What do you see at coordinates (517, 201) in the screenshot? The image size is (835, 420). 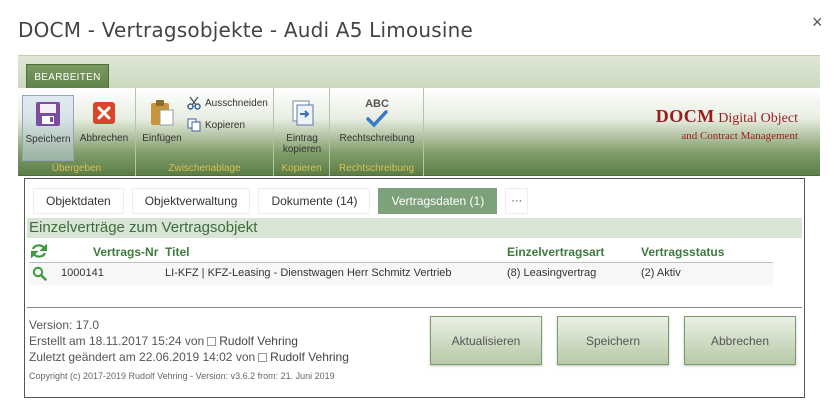 I see `tab-more: ···` at bounding box center [517, 201].